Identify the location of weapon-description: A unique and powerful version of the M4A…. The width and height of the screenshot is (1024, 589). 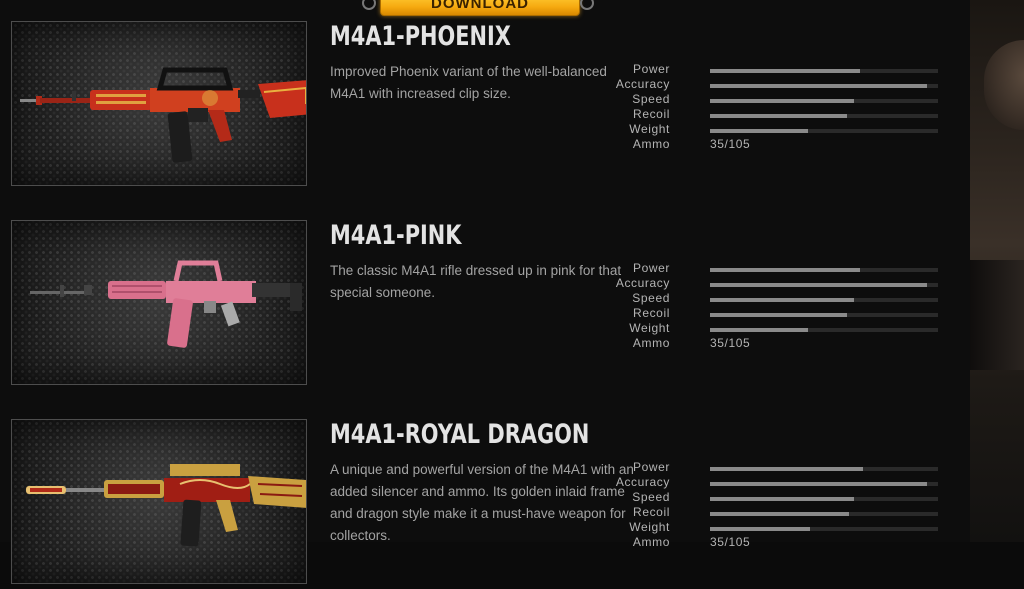
(482, 502).